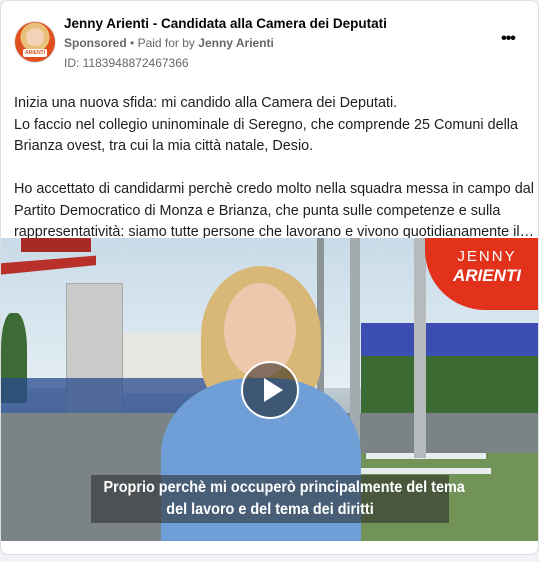 This screenshot has width=539, height=562. I want to click on play-button, so click(270, 390).